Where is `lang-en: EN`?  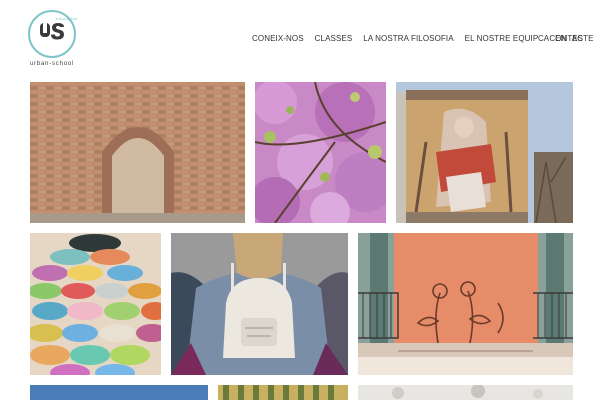 lang-en: EN is located at coordinates (560, 38).